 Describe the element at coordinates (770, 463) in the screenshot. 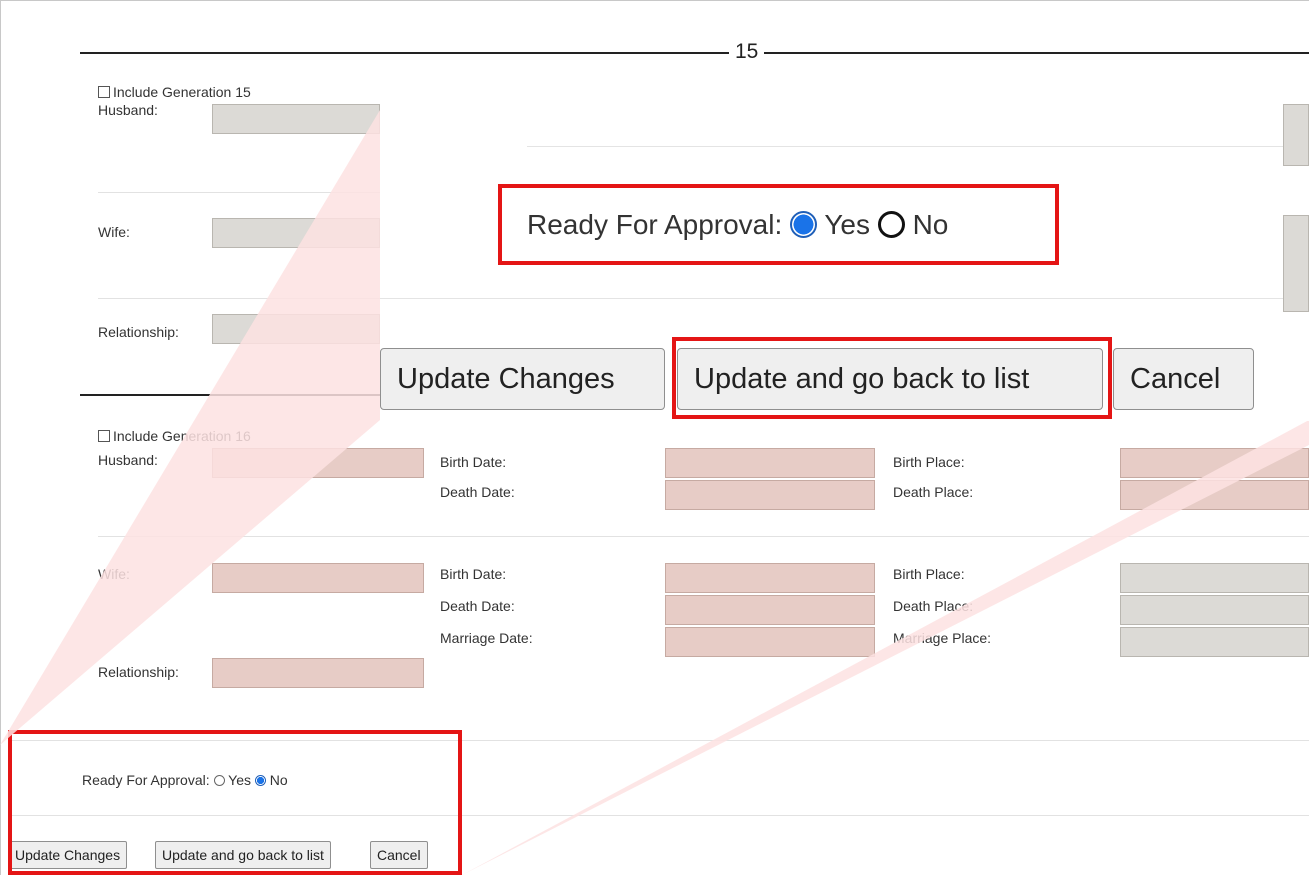

I see `birth-date-input` at that location.